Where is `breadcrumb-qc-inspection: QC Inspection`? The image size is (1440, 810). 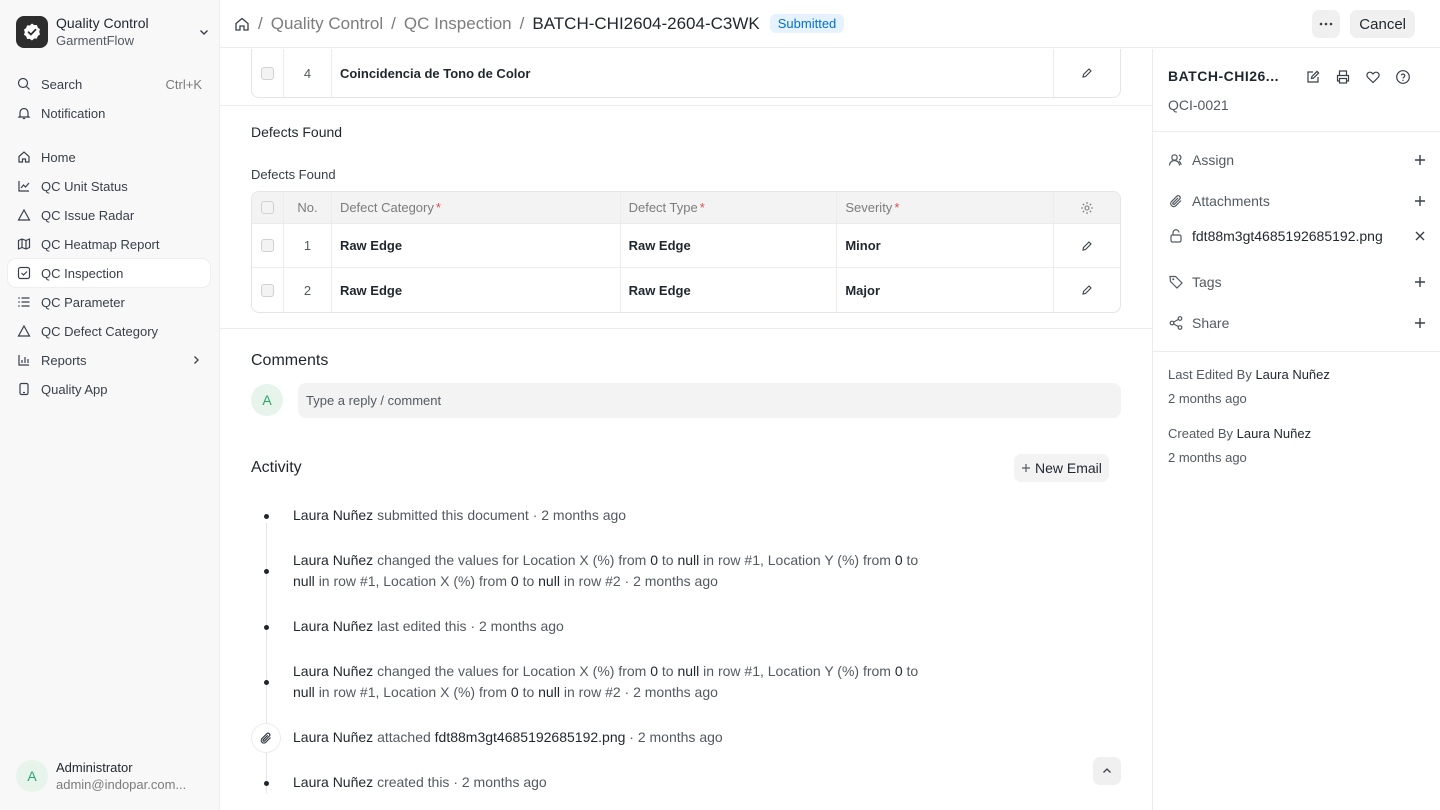 breadcrumb-qc-inspection: QC Inspection is located at coordinates (458, 24).